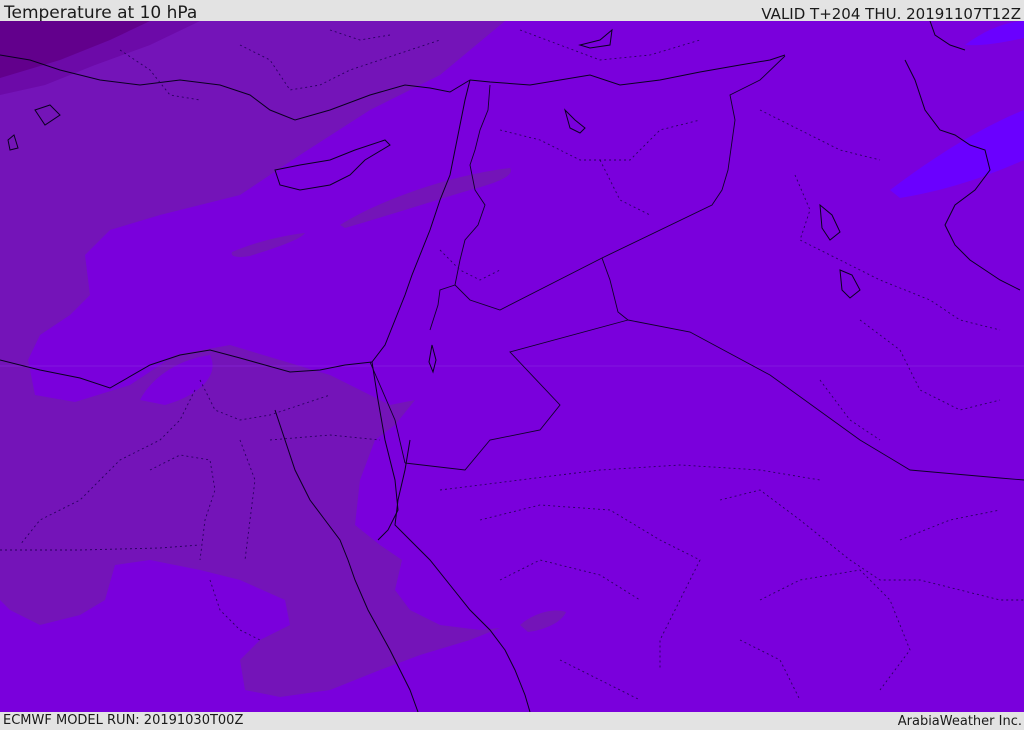 This screenshot has width=1024, height=730. Describe the element at coordinates (123, 720) in the screenshot. I see `model-run-label: ECMWF MODEL RUN: 20191030T00Z` at that location.